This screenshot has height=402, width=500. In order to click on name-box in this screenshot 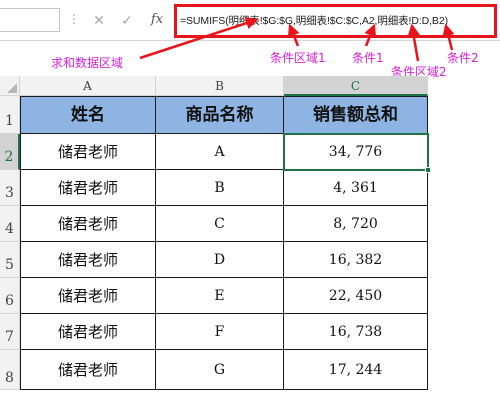, I will do `click(30, 20)`.